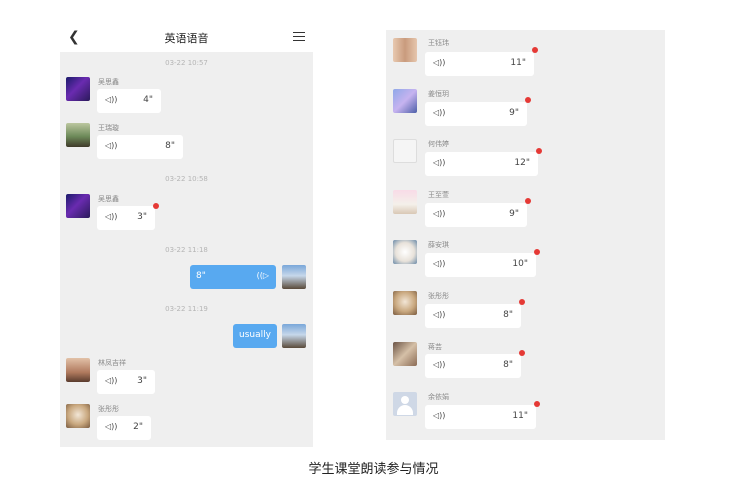 The height and width of the screenshot is (491, 747). I want to click on page-title: 英语语音, so click(186, 38).